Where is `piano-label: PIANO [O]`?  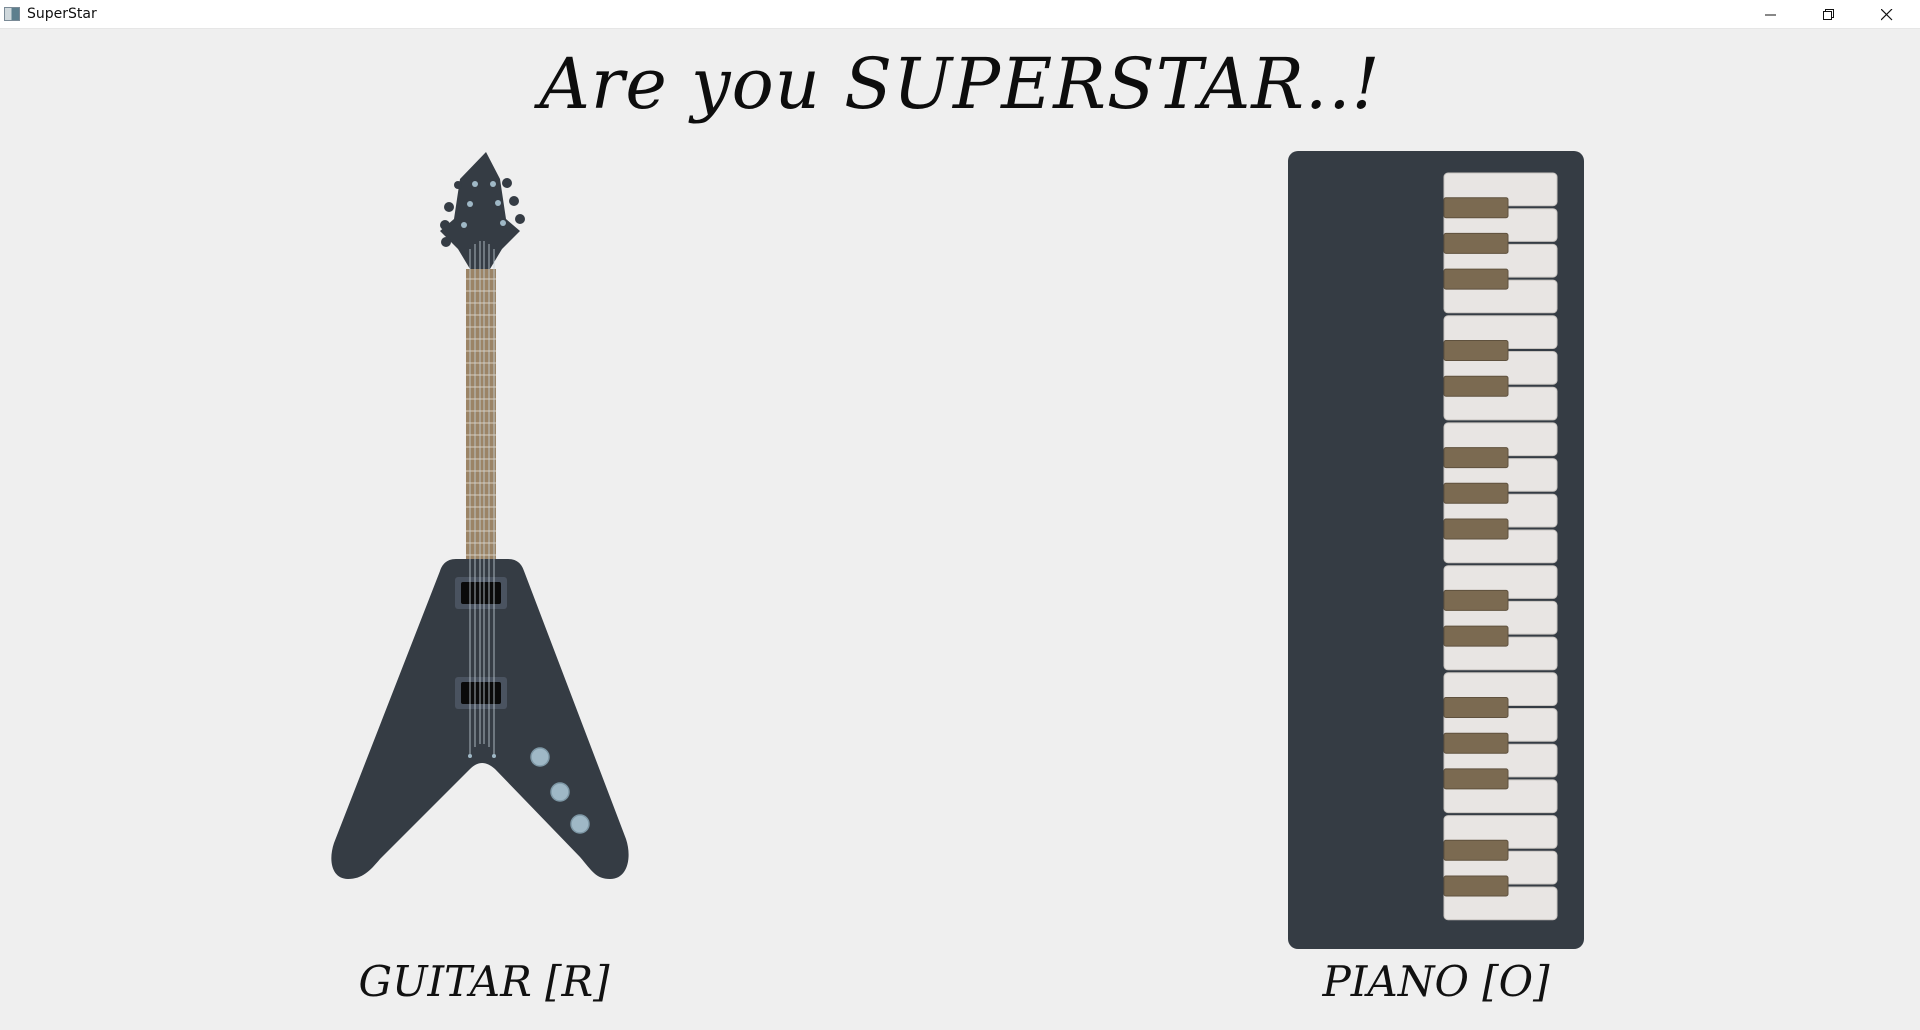
piano-label: PIANO [O] is located at coordinates (1436, 981).